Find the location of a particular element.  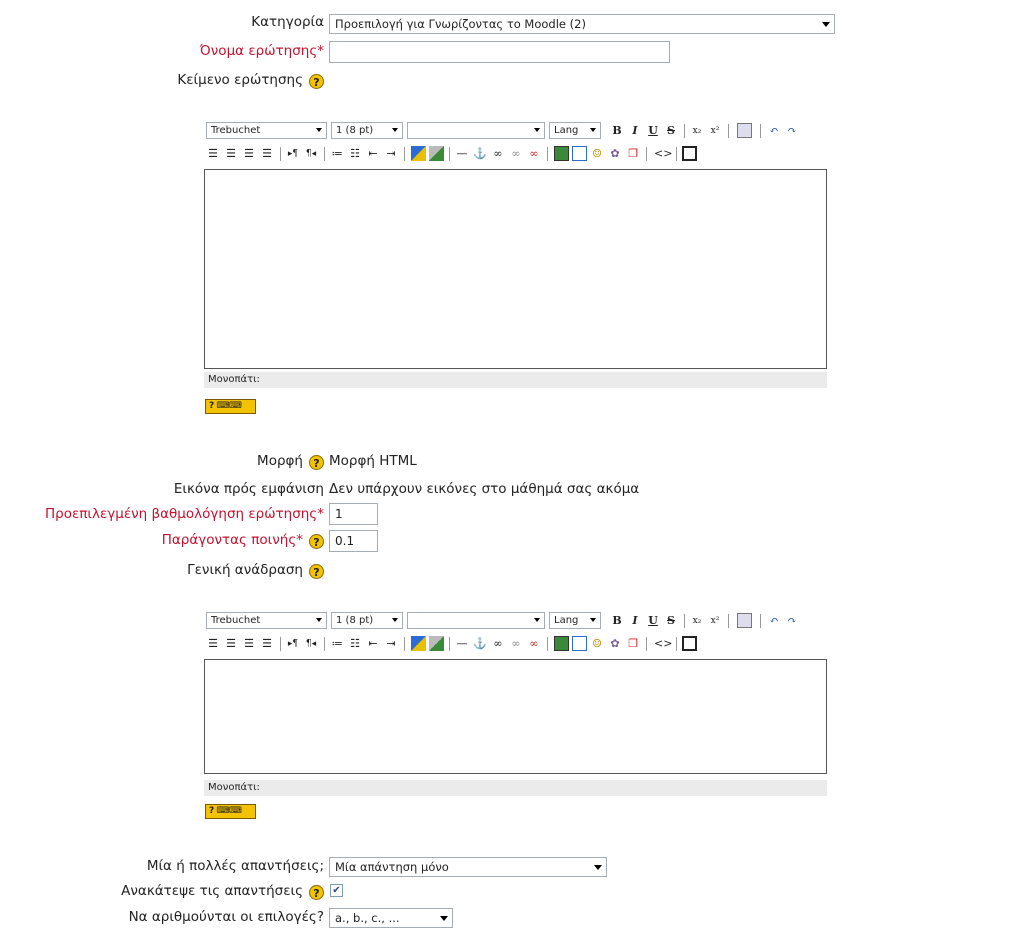

category-select-value: Προεπιλογή για Γνωρίζοντας το Moodle (2) is located at coordinates (460, 24).